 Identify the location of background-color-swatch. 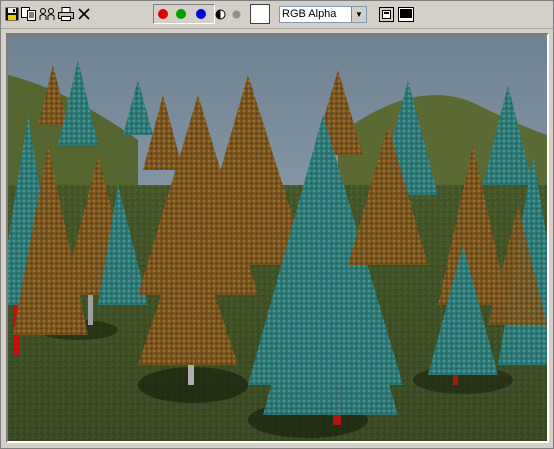
(260, 14).